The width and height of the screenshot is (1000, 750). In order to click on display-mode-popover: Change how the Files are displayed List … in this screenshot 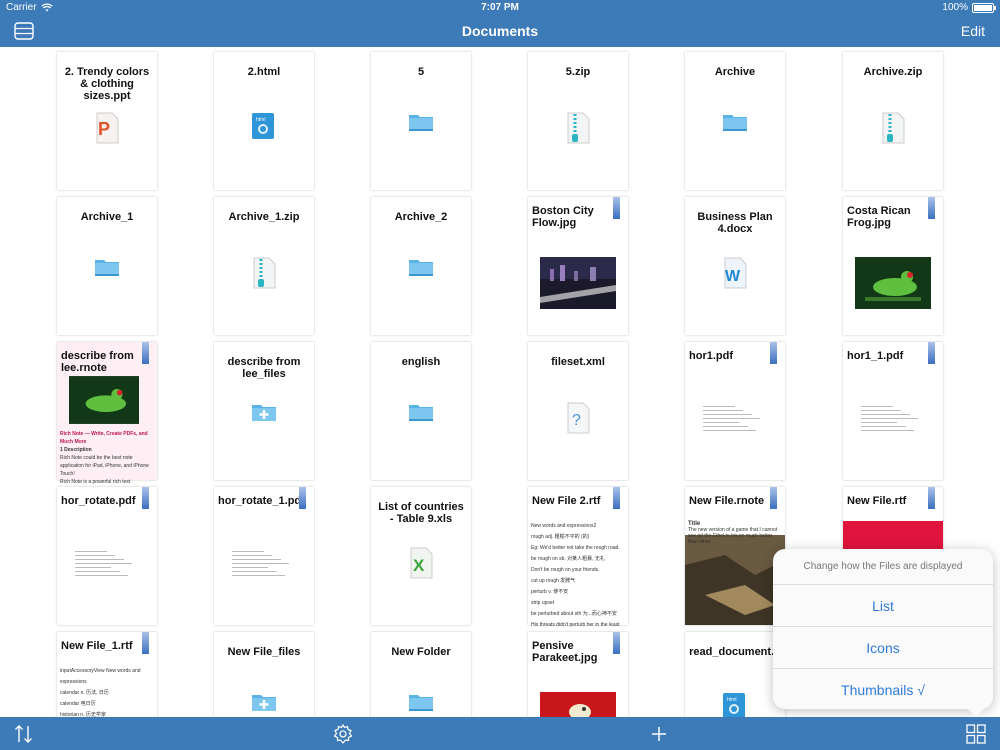, I will do `click(883, 629)`.